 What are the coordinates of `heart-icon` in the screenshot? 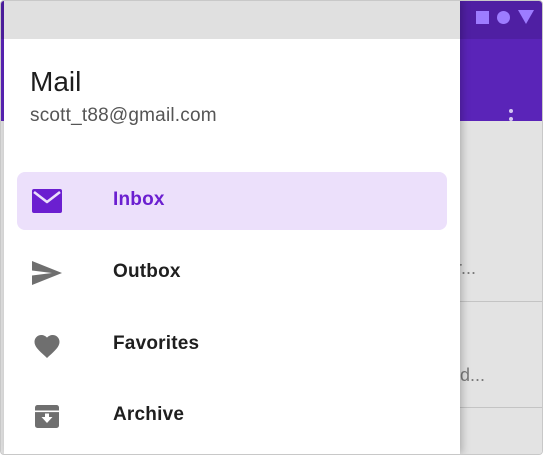 It's located at (47, 345).